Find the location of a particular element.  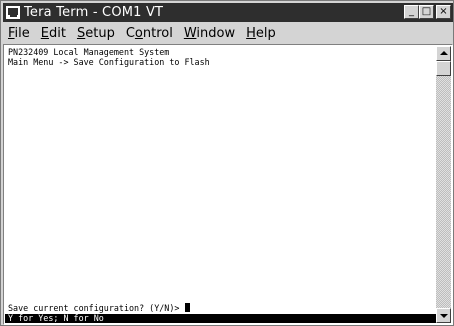

menu-setup-label: etup is located at coordinates (100, 33).